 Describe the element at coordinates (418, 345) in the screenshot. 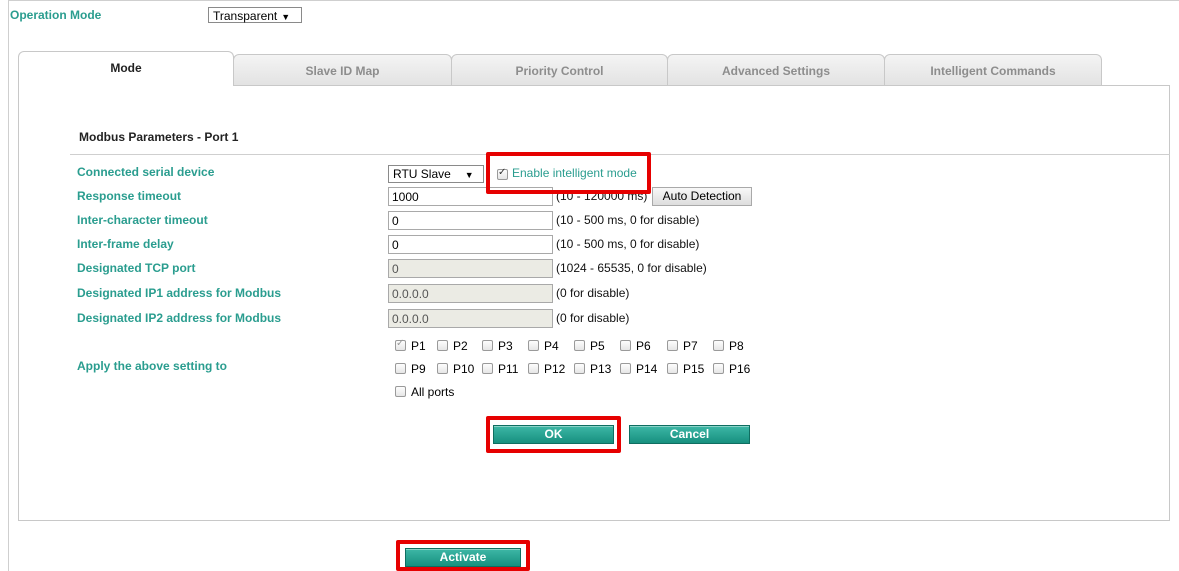

I see `port-label: P1` at that location.